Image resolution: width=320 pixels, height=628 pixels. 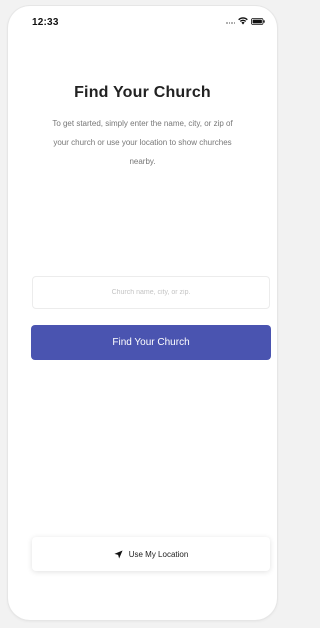 What do you see at coordinates (151, 342) in the screenshot?
I see `find-church-button: Find Your Church` at bounding box center [151, 342].